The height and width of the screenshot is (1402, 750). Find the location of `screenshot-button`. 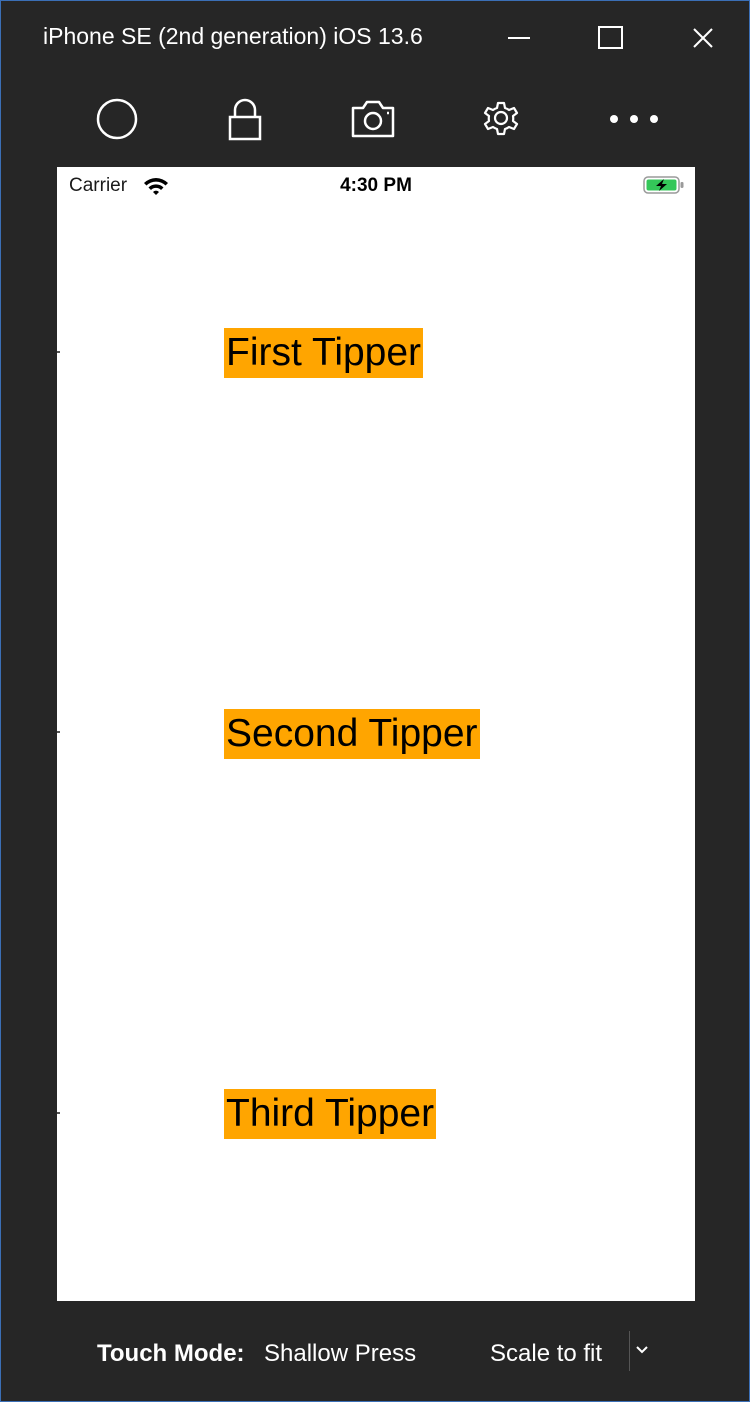

screenshot-button is located at coordinates (373, 119).